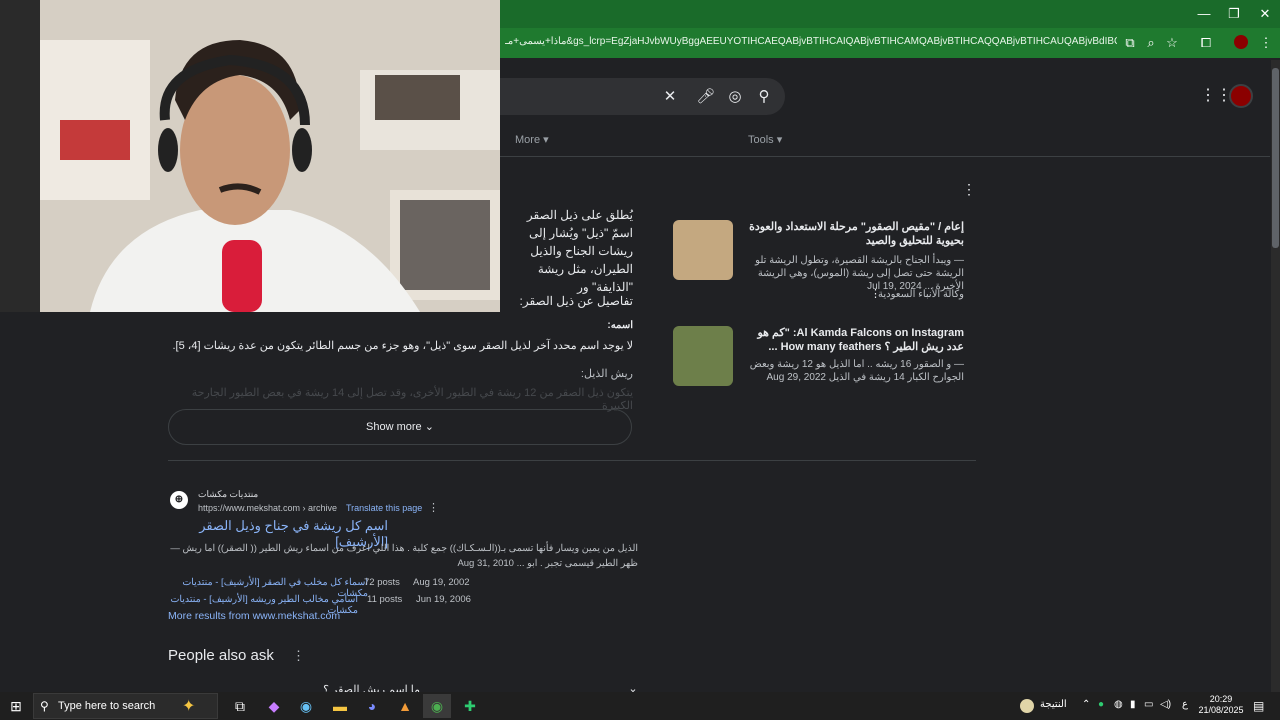 The width and height of the screenshot is (1280, 720). What do you see at coordinates (254, 616) in the screenshot?
I see `more-results-link: More results from www.mekshat.com` at bounding box center [254, 616].